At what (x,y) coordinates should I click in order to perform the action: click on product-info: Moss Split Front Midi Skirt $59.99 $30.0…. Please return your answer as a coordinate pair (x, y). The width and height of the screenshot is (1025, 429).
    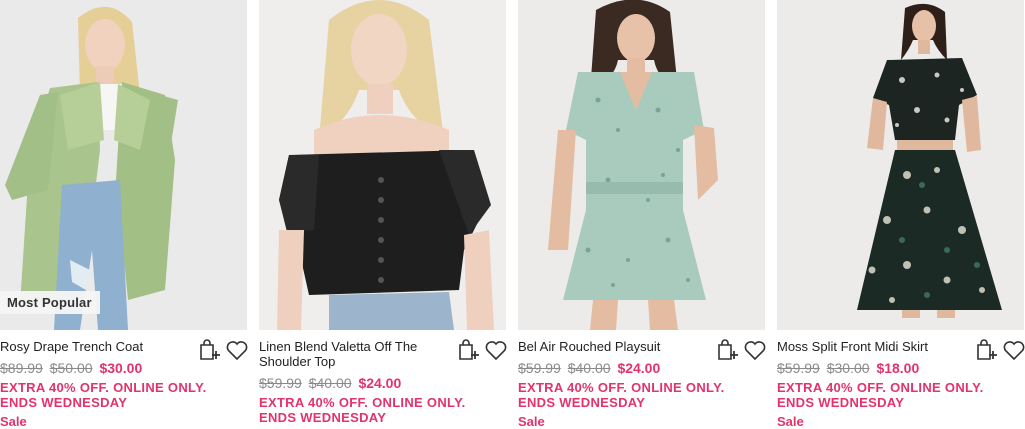
    Looking at the image, I should click on (901, 379).